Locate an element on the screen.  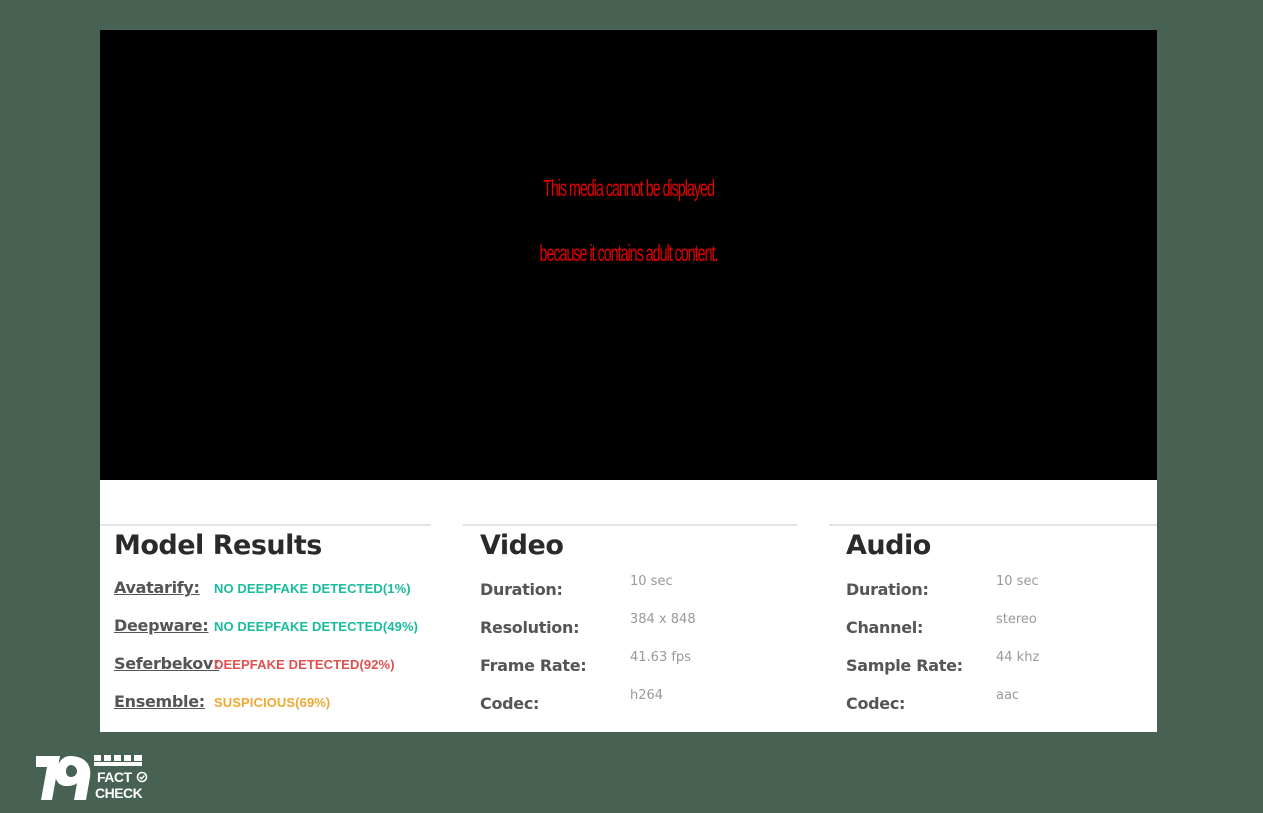
model-link-seferbekov: Seferbekov: is located at coordinates (166, 663).